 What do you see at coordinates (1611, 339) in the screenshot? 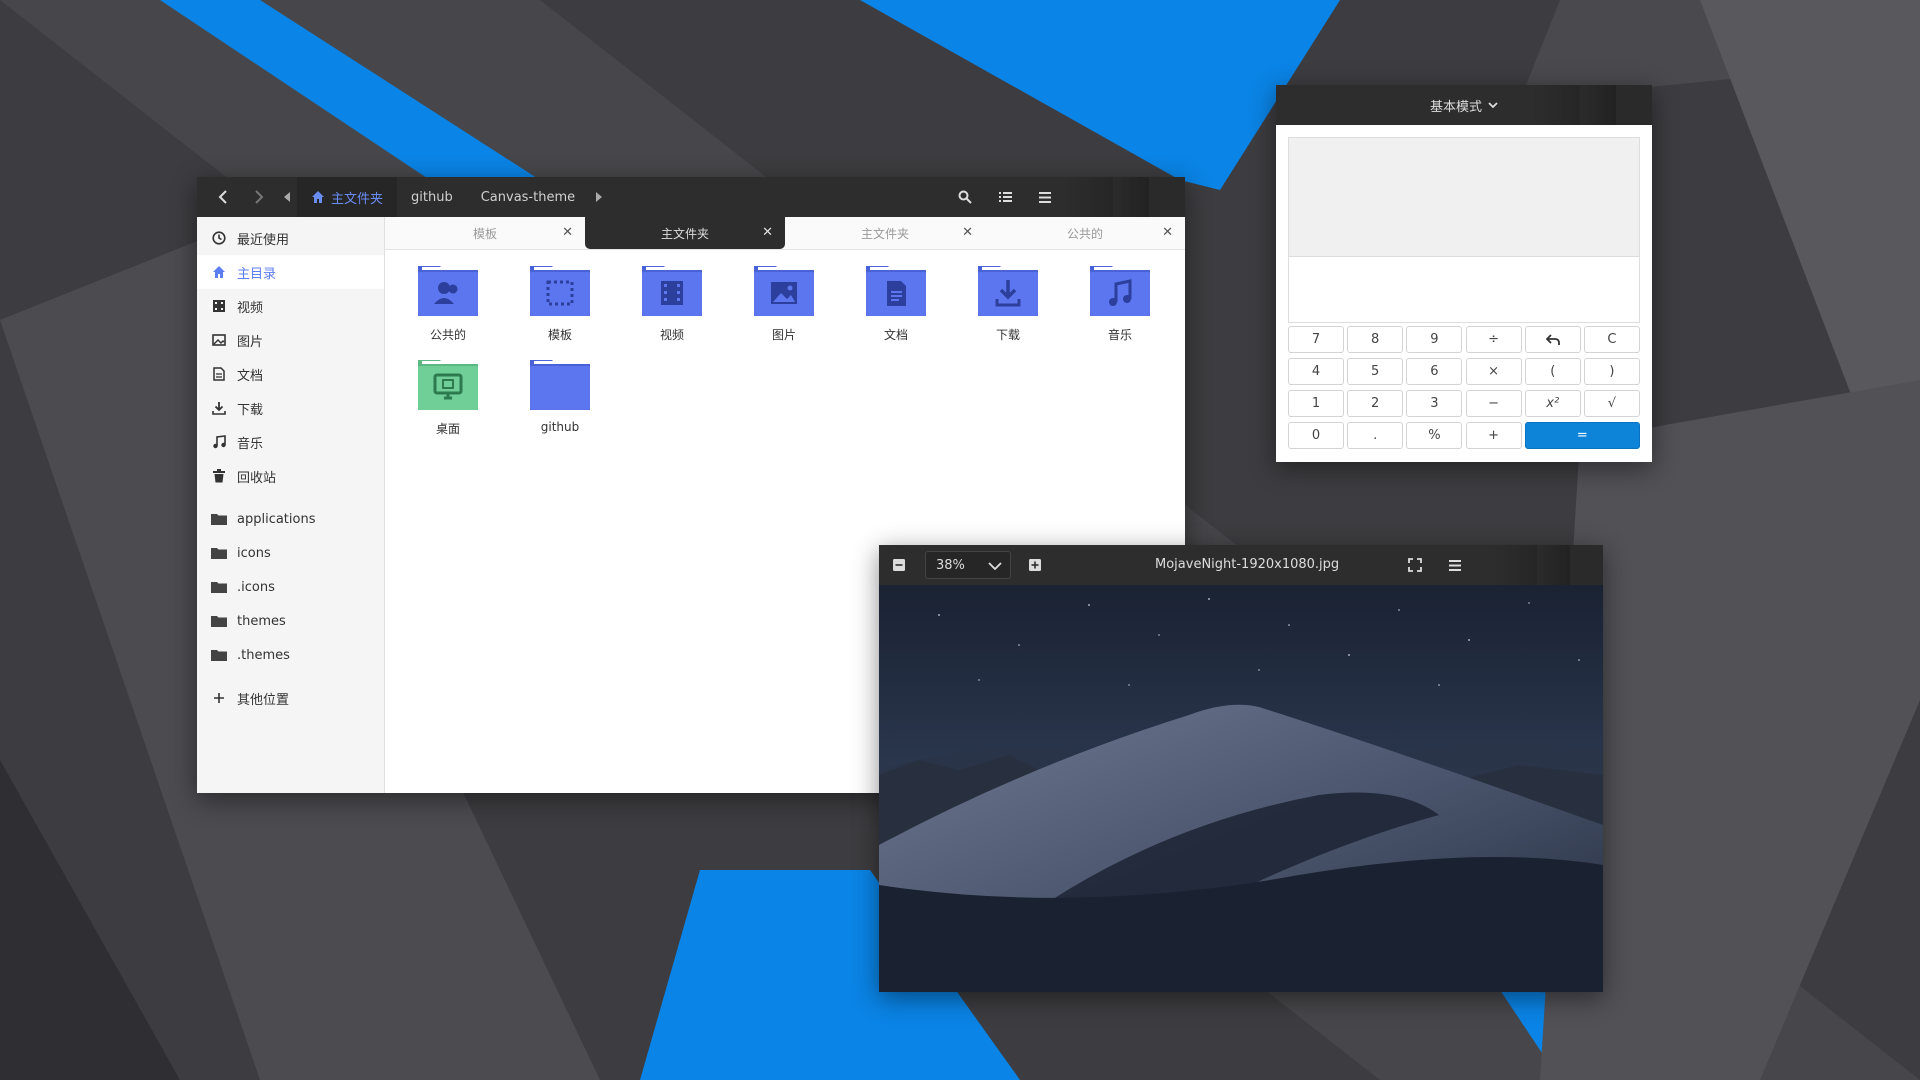
I see `key-clear: C` at bounding box center [1611, 339].